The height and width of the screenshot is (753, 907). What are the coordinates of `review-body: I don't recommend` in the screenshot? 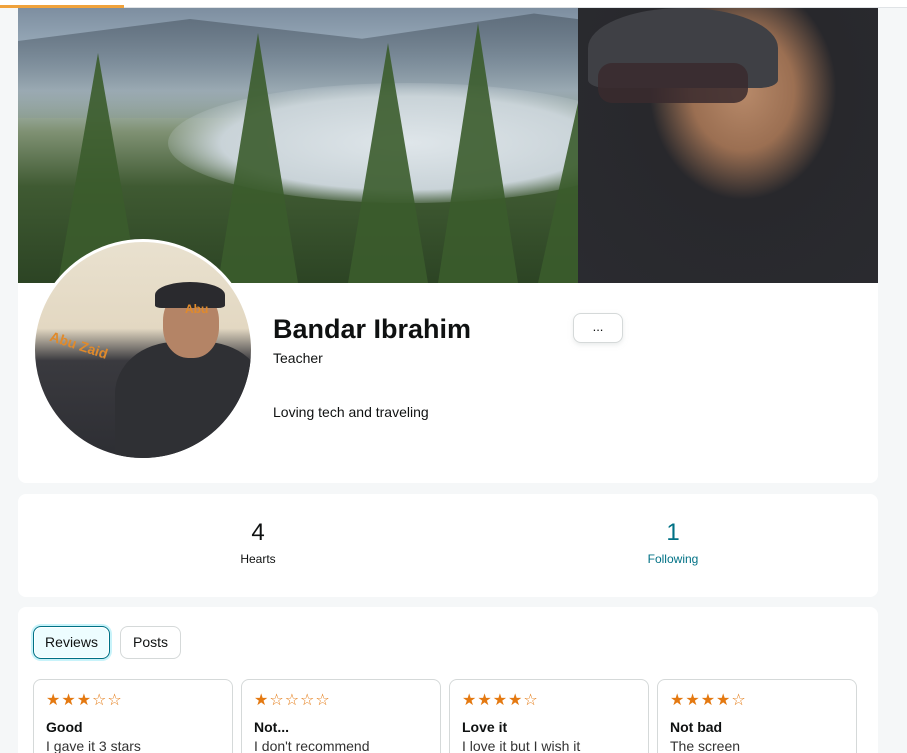 It's located at (312, 745).